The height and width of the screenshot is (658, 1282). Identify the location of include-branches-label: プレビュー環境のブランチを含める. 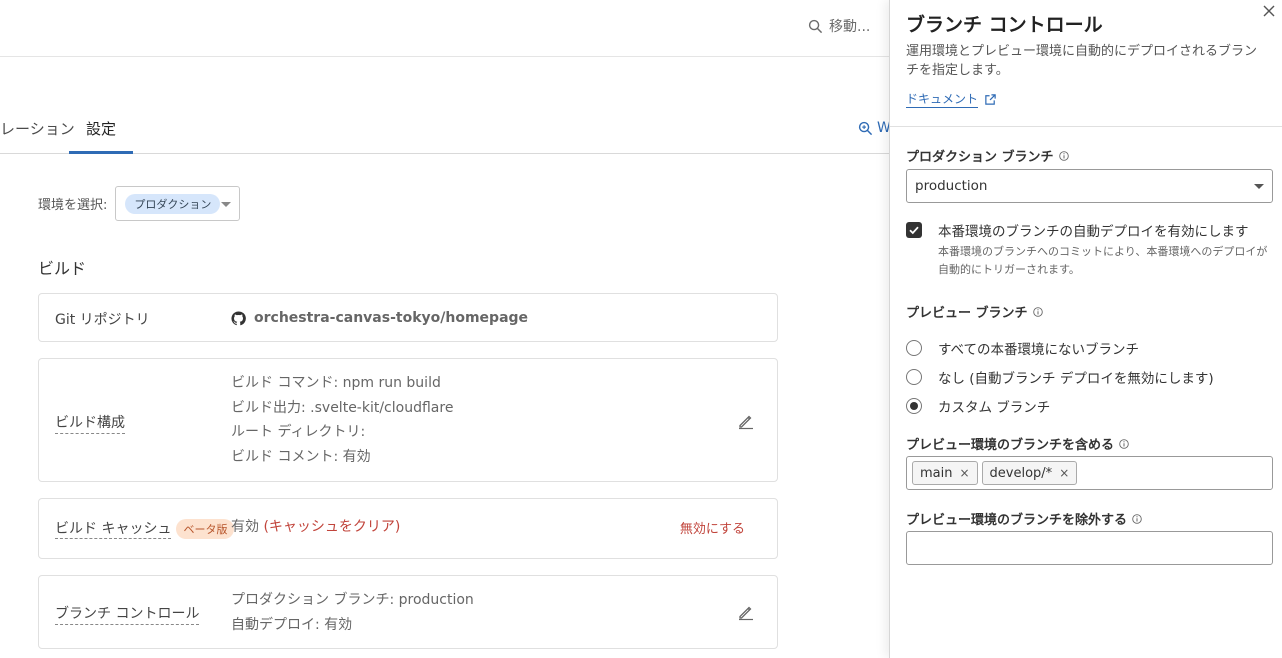
(1010, 445).